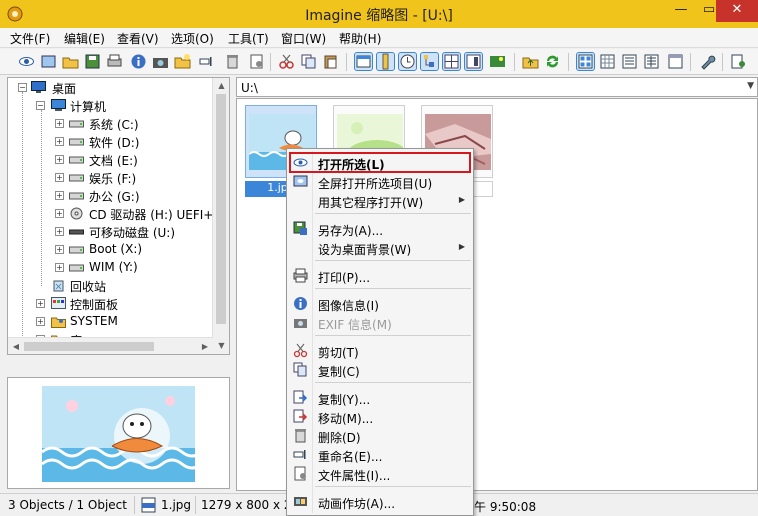  What do you see at coordinates (339, 438) in the screenshot?
I see `menu-item-label: 删除(D)` at bounding box center [339, 438].